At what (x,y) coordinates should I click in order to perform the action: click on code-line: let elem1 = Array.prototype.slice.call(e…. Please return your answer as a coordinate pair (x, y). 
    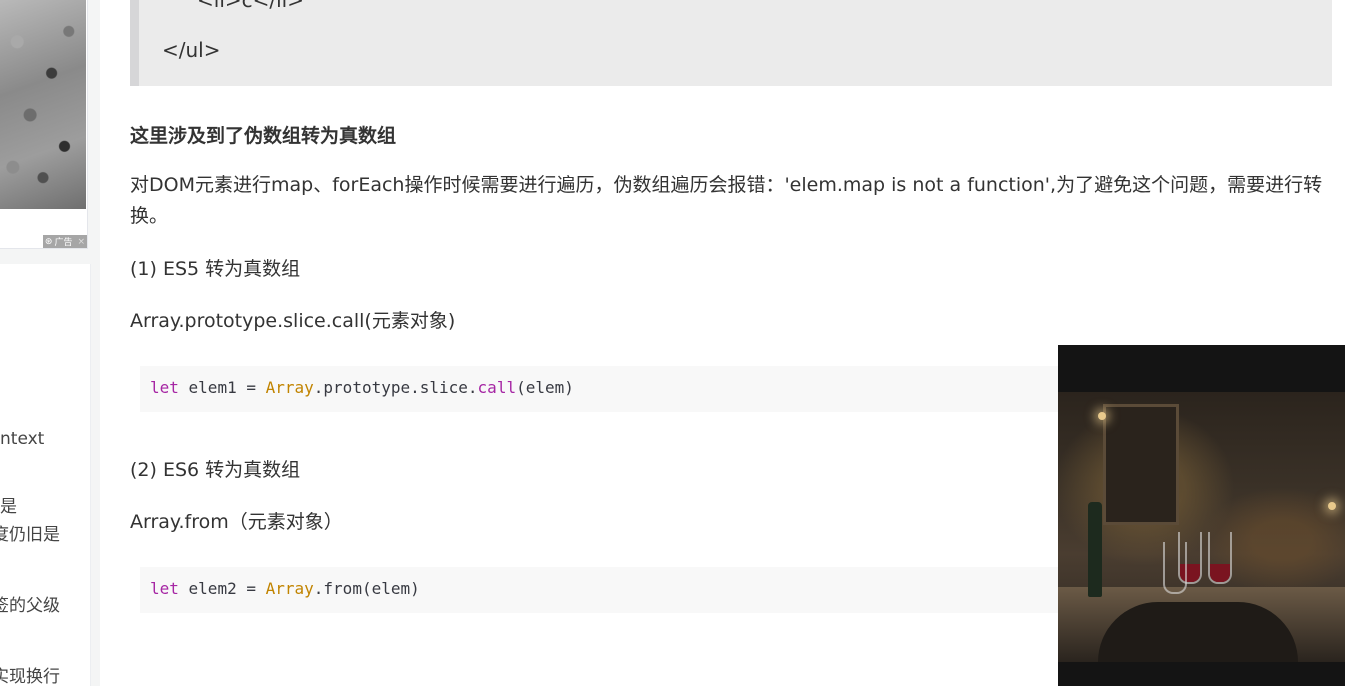
    Looking at the image, I should click on (362, 388).